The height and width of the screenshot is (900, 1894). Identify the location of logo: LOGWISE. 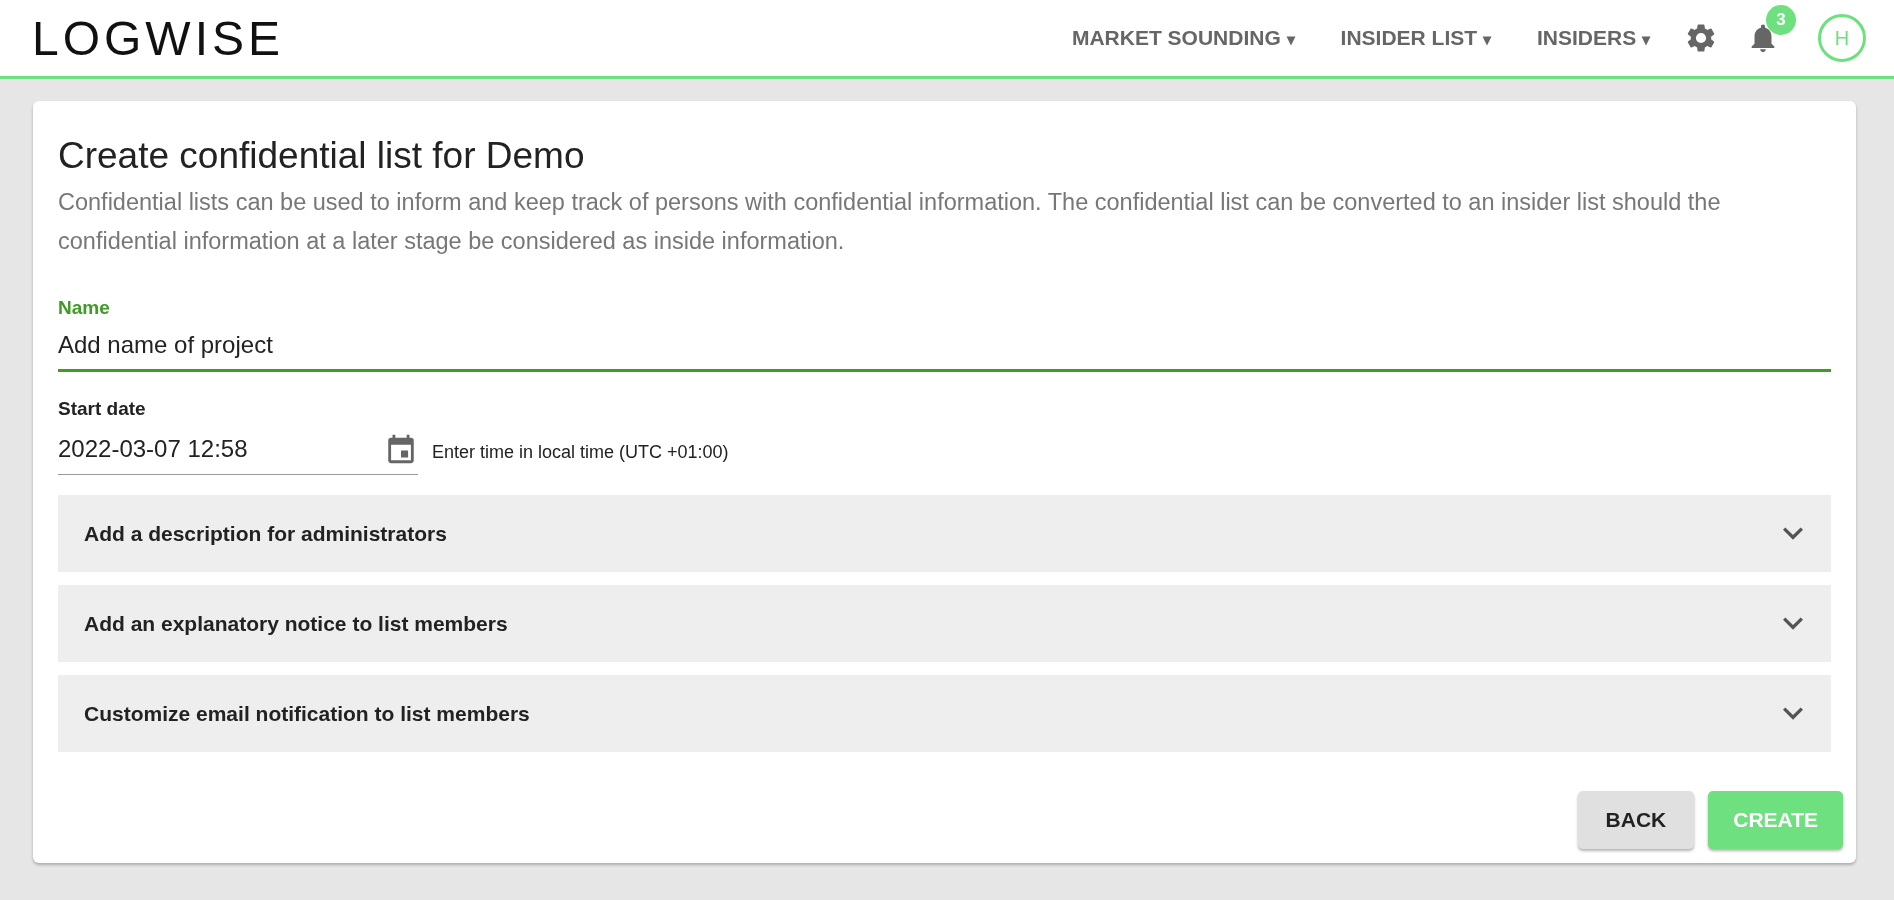
(158, 38).